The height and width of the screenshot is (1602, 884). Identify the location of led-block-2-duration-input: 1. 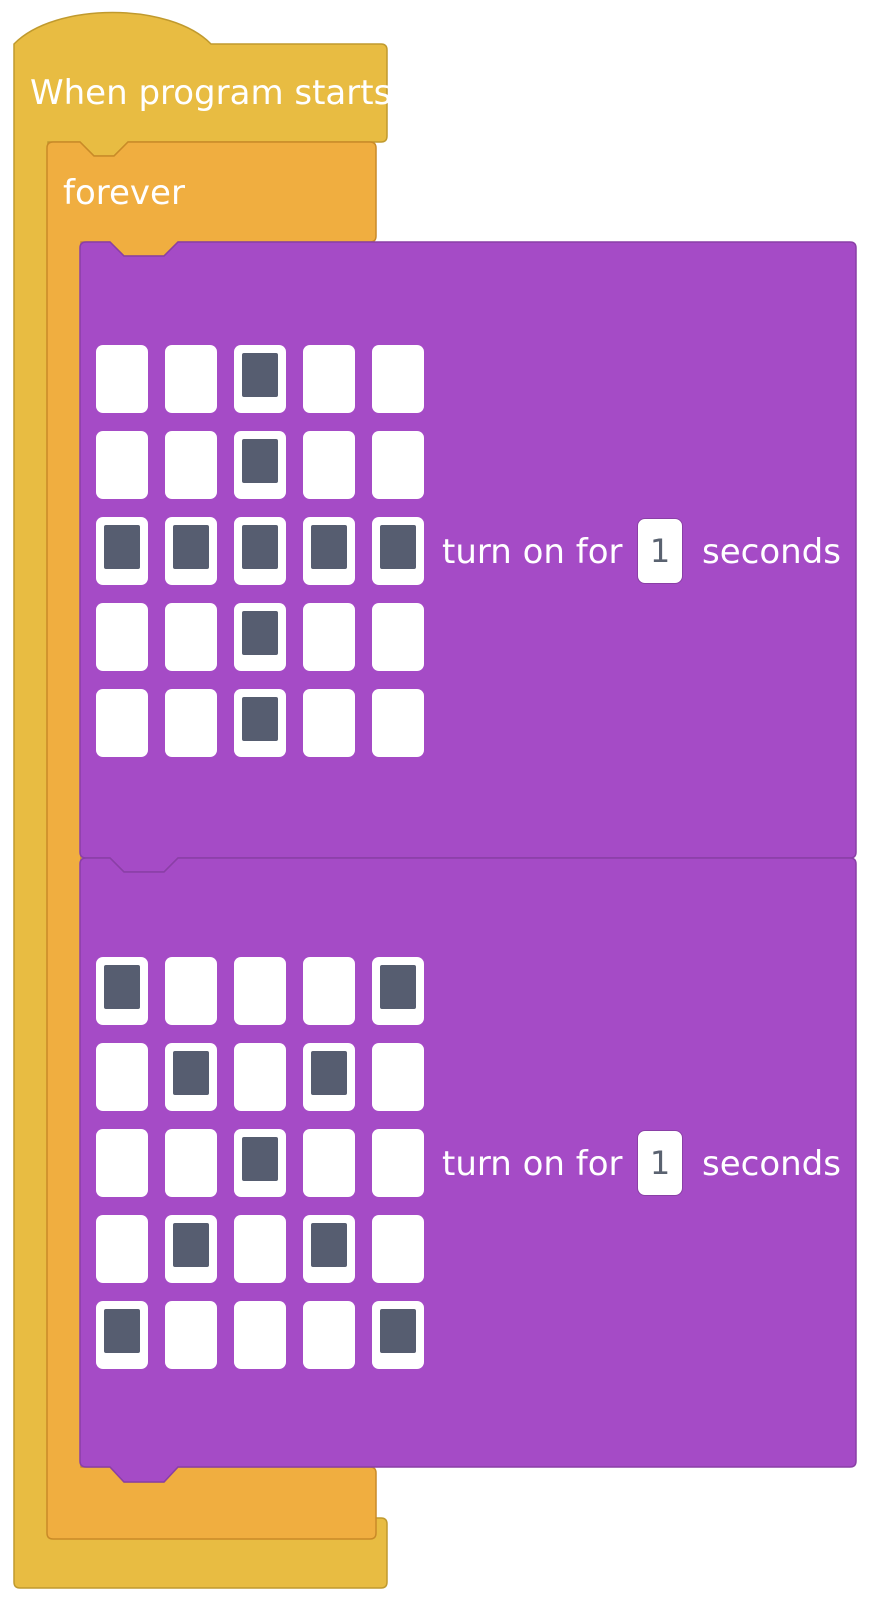
(660, 1163).